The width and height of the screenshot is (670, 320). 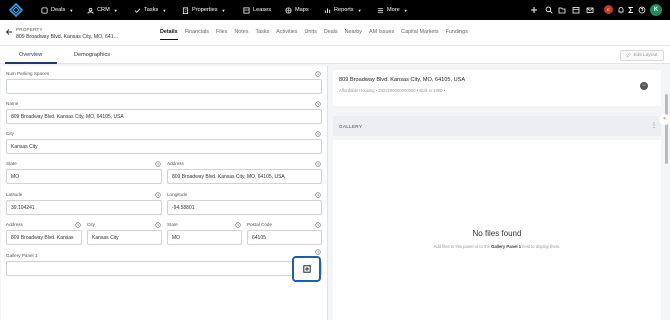 I want to click on nav-more: More ▼, so click(x=392, y=10).